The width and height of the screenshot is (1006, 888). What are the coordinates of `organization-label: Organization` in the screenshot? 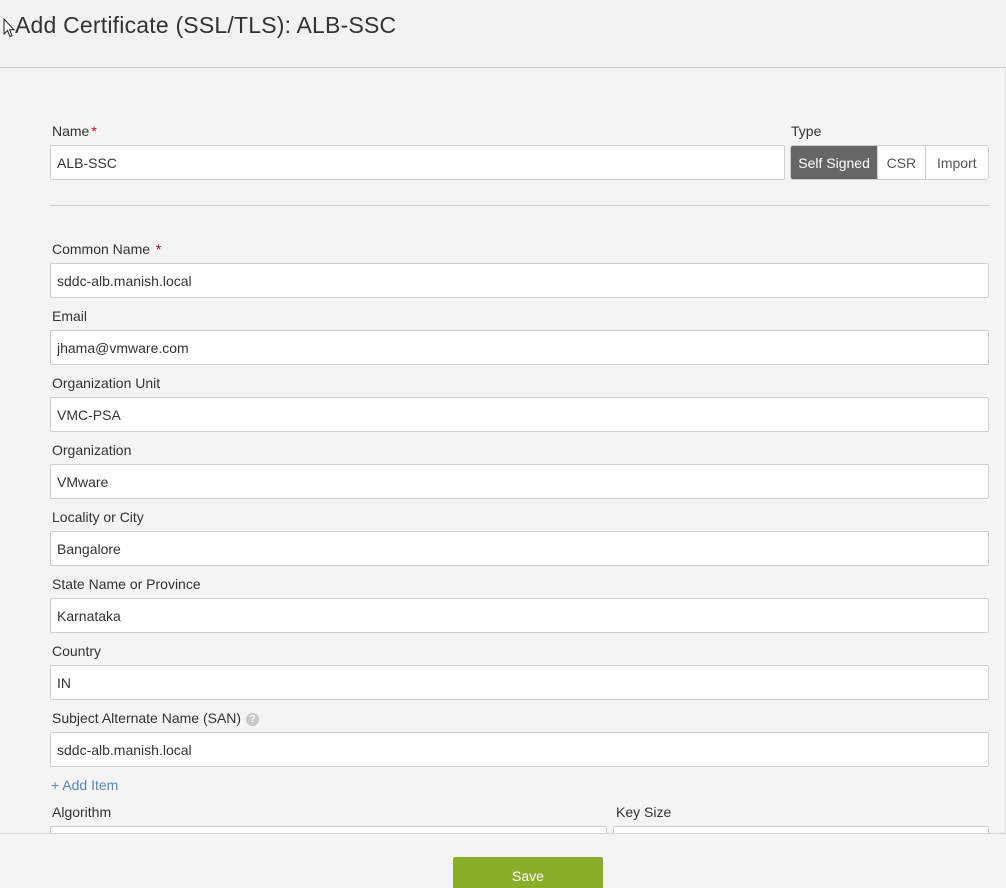 It's located at (92, 450).